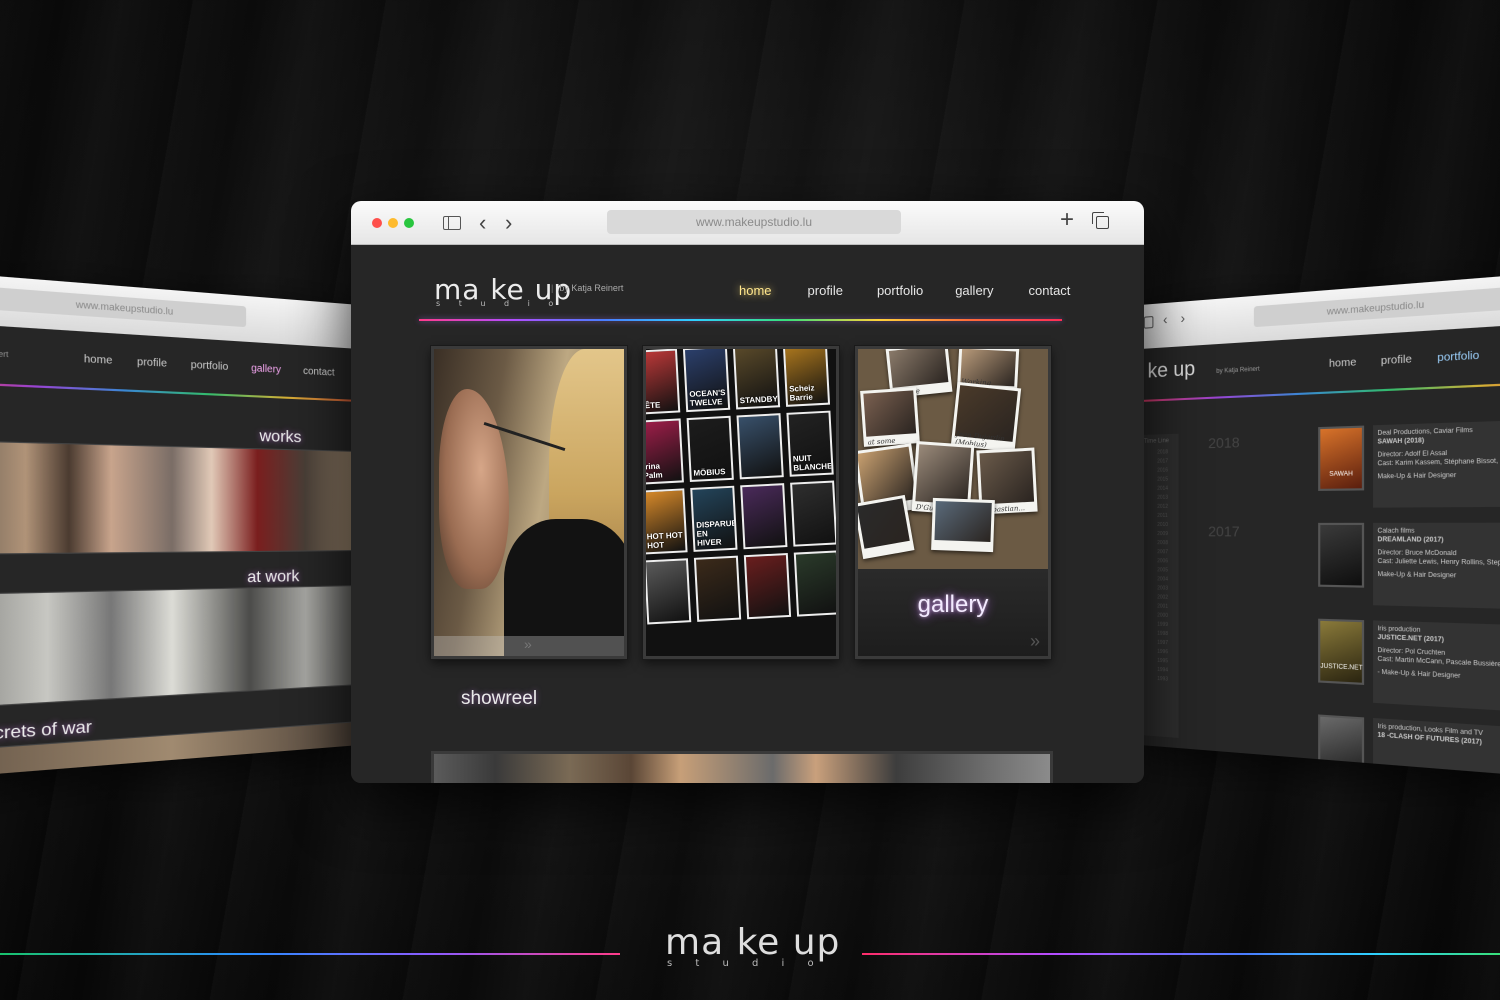 The height and width of the screenshot is (1000, 1500). Describe the element at coordinates (180, 497) in the screenshot. I see `left-works-strip` at that location.